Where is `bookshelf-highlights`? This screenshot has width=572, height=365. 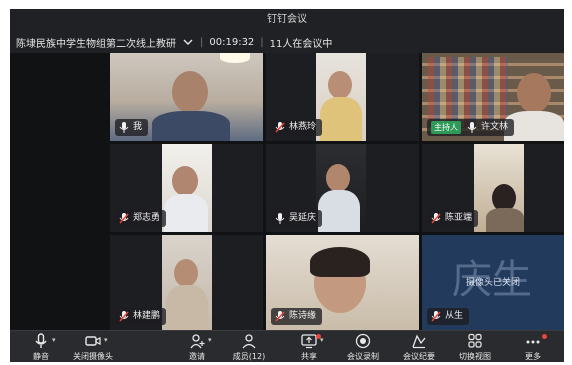
bookshelf-highlights is located at coordinates (468, 92).